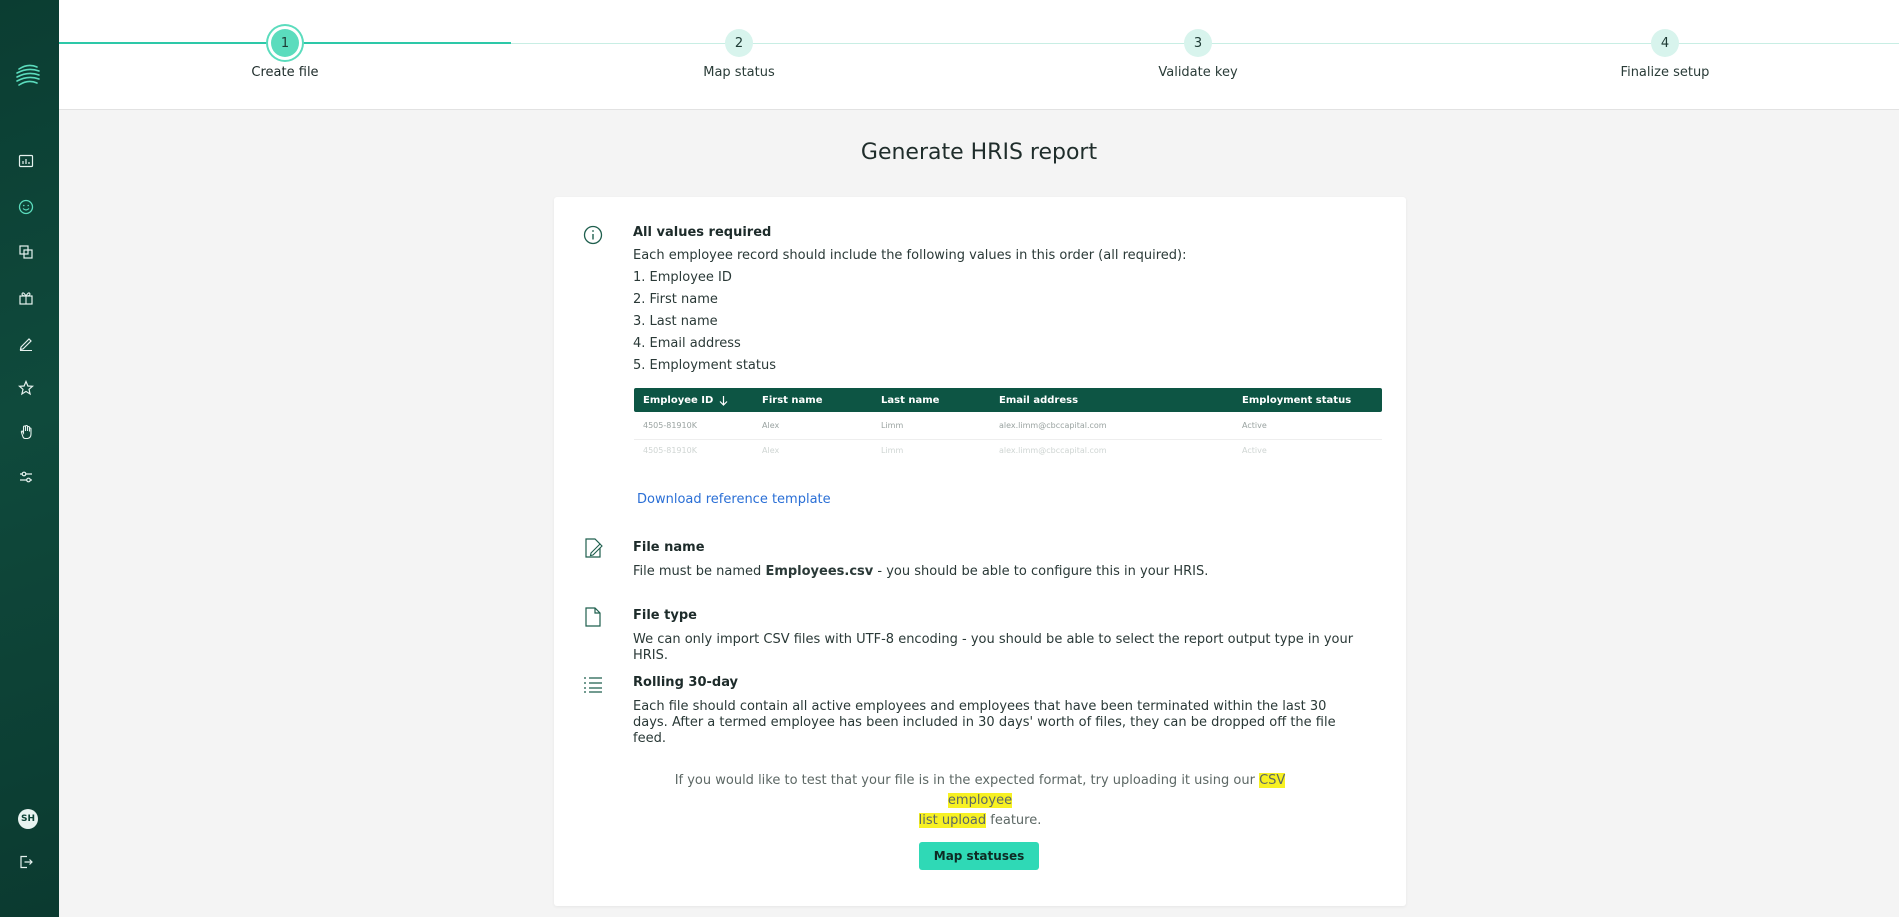  Describe the element at coordinates (26, 298) in the screenshot. I see `gift-icon` at that location.